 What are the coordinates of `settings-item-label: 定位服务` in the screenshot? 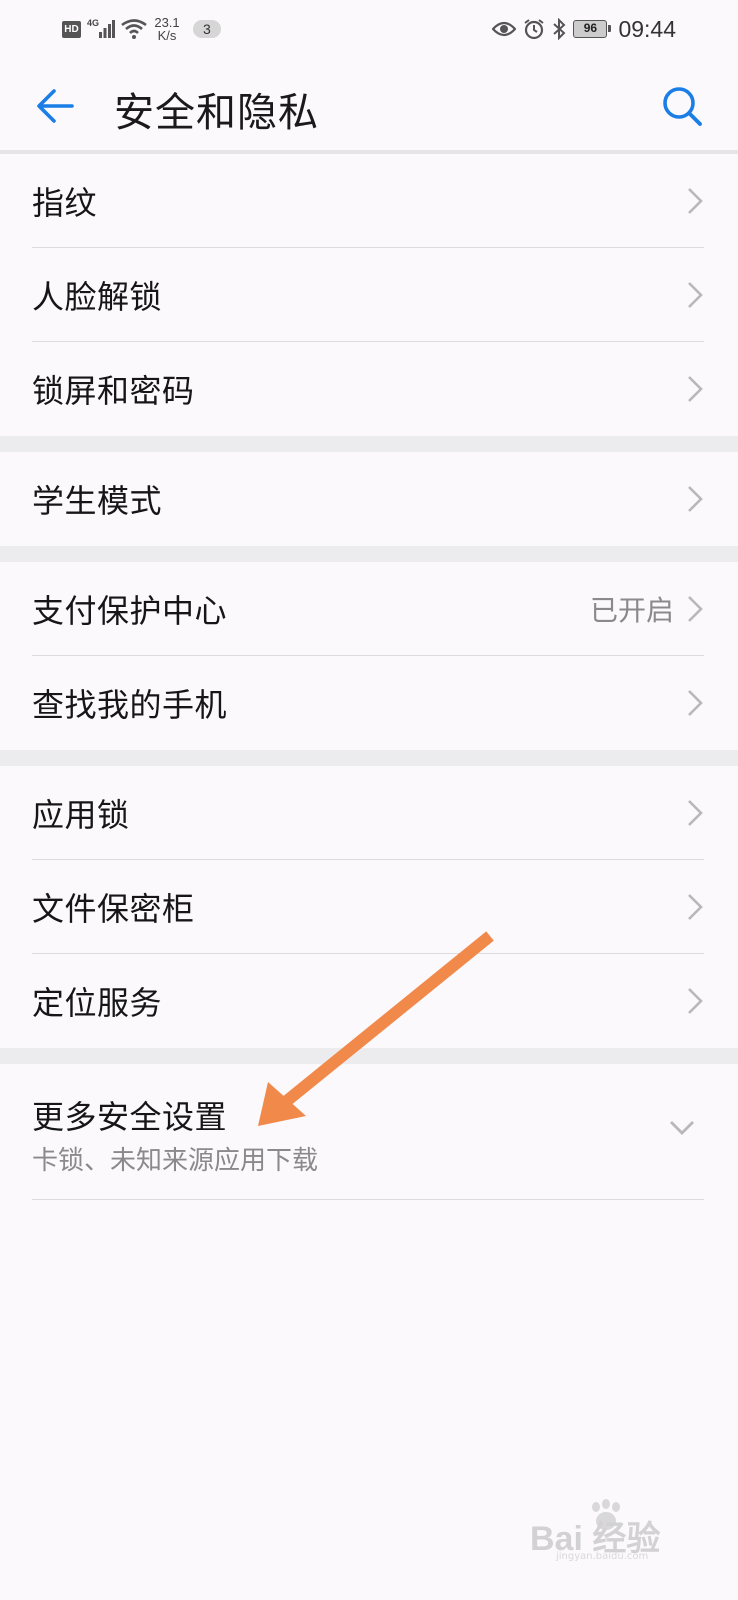 It's located at (97, 1003).